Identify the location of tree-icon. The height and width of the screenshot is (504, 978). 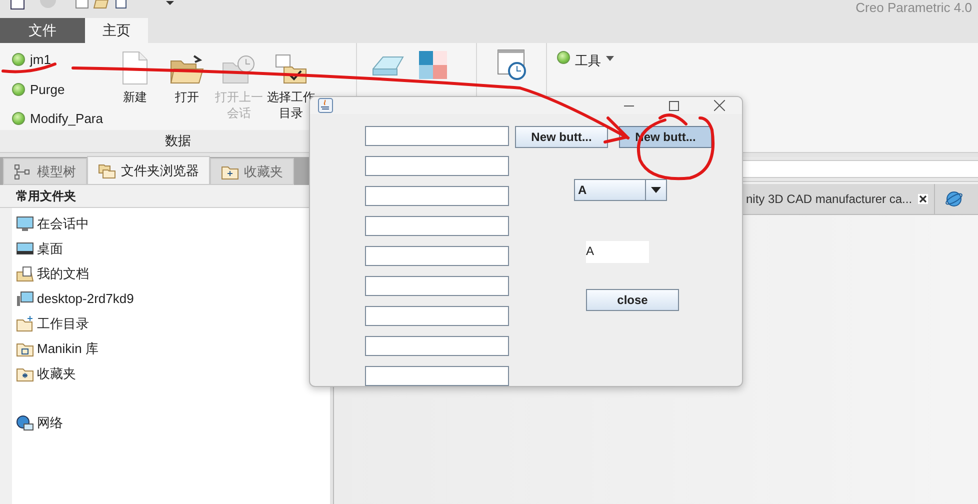
(23, 172).